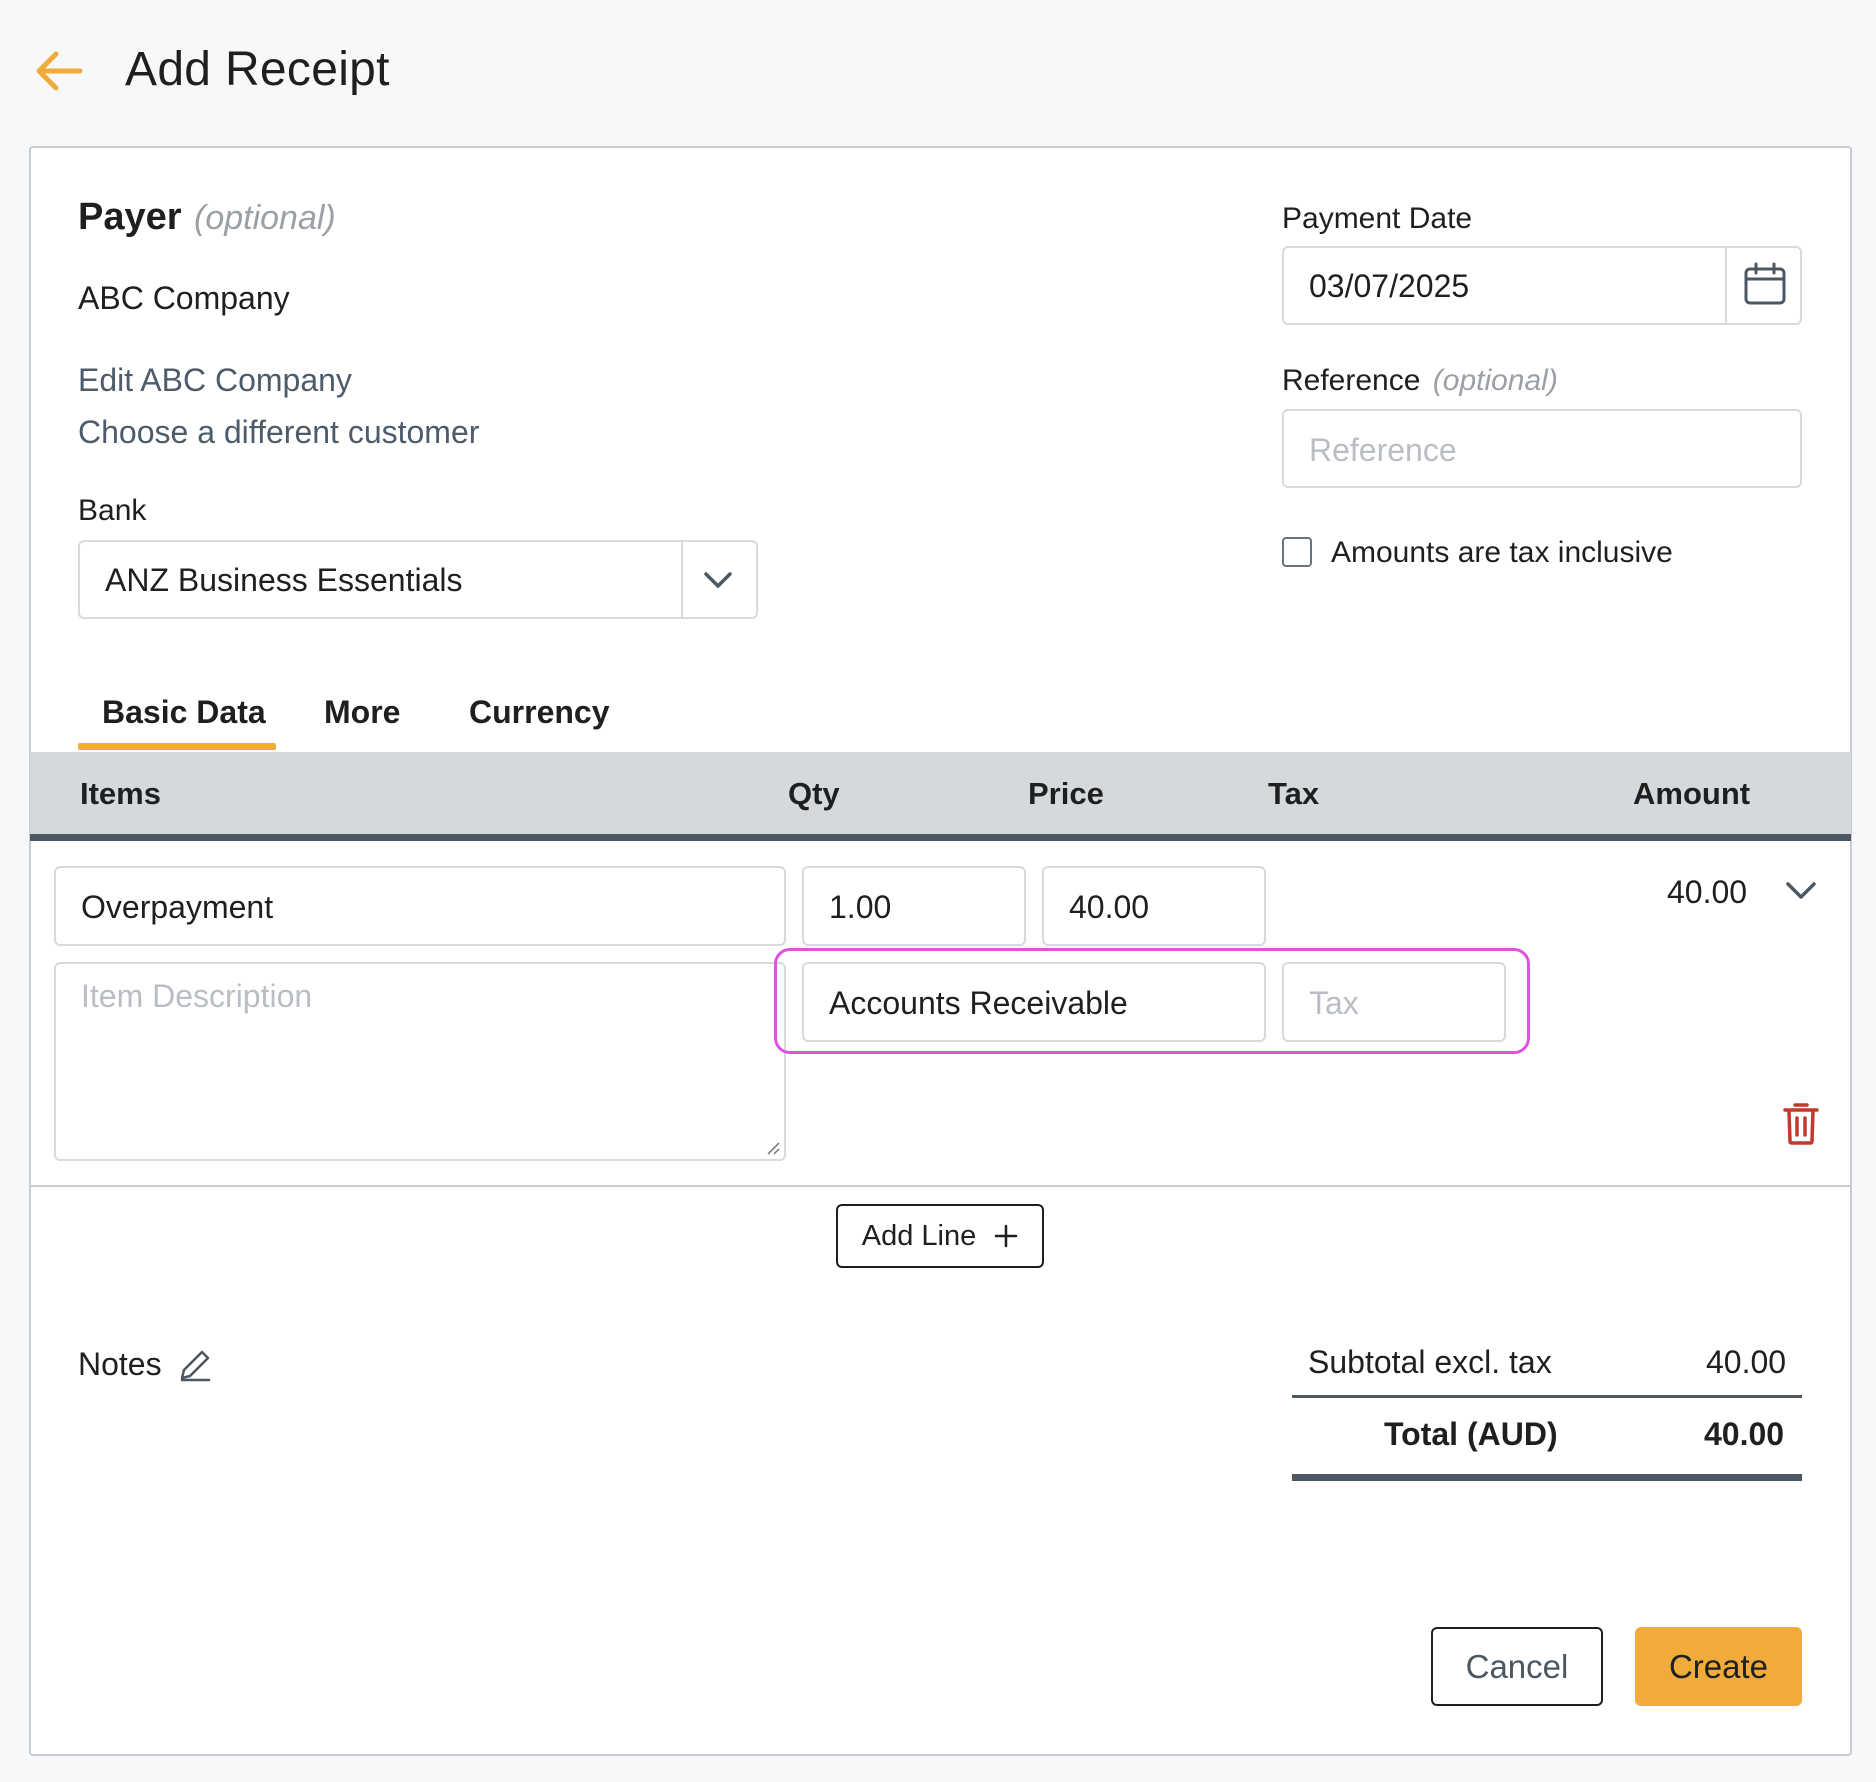 The image size is (1876, 1782). I want to click on tax-inclusive-label: Amounts are tax inclusive, so click(1502, 552).